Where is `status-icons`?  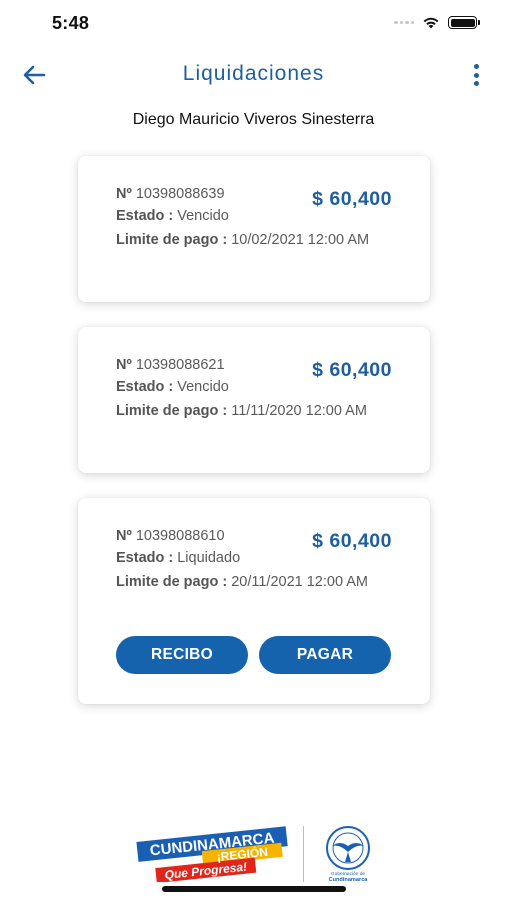 status-icons is located at coordinates (437, 22).